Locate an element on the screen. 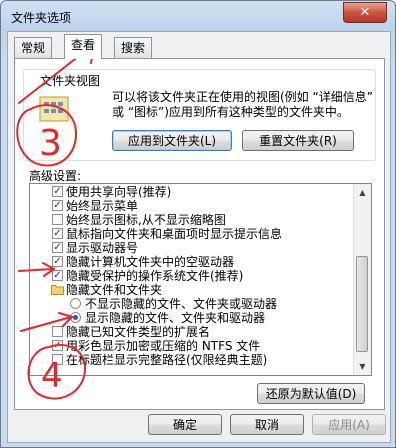 This screenshot has width=396, height=448. radio-unselected is located at coordinates (75, 303).